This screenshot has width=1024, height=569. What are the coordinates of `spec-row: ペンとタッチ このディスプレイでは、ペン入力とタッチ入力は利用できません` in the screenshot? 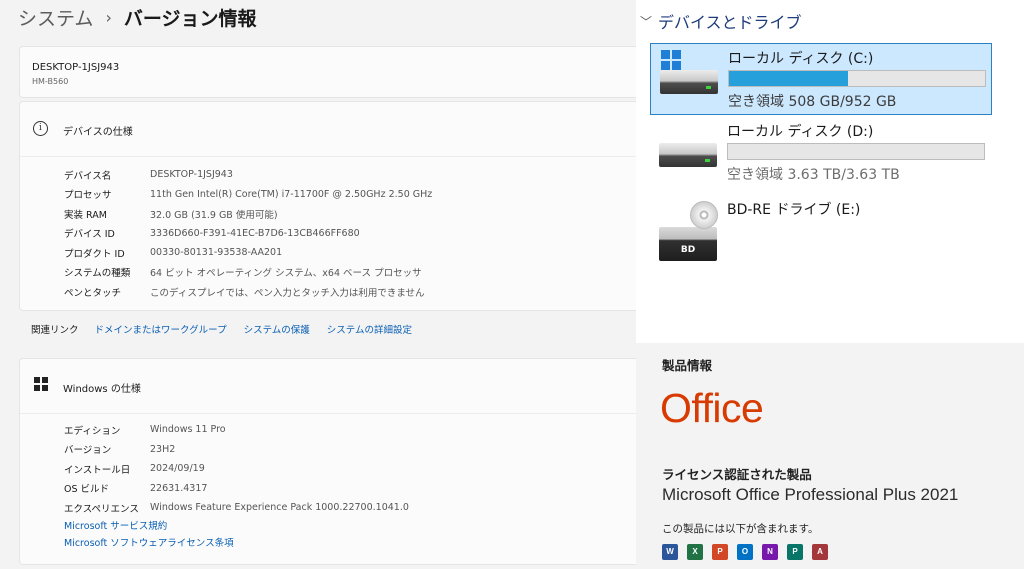 It's located at (248, 292).